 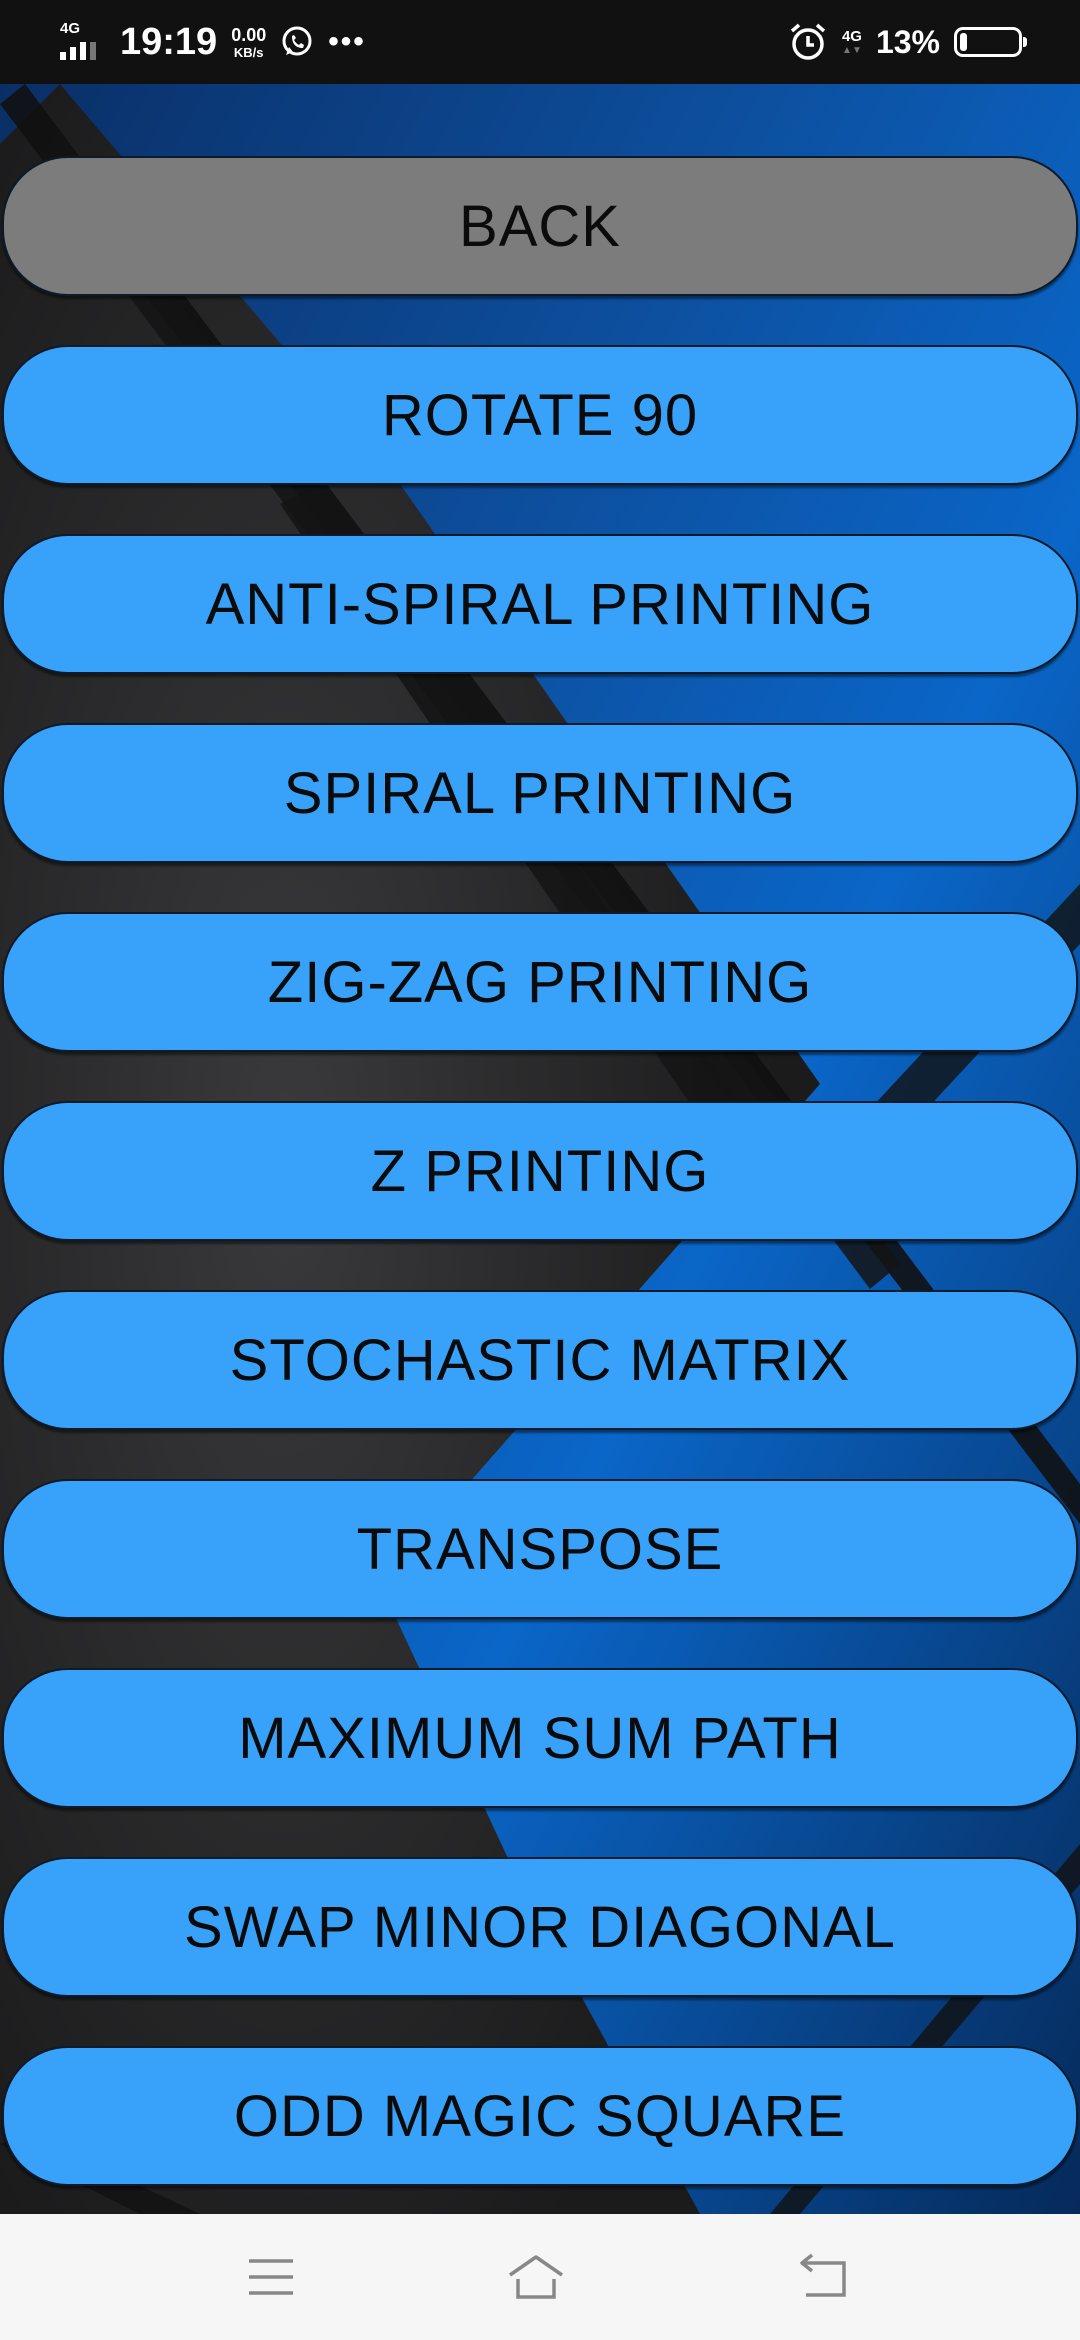 What do you see at coordinates (990, 42) in the screenshot?
I see `battery-icon` at bounding box center [990, 42].